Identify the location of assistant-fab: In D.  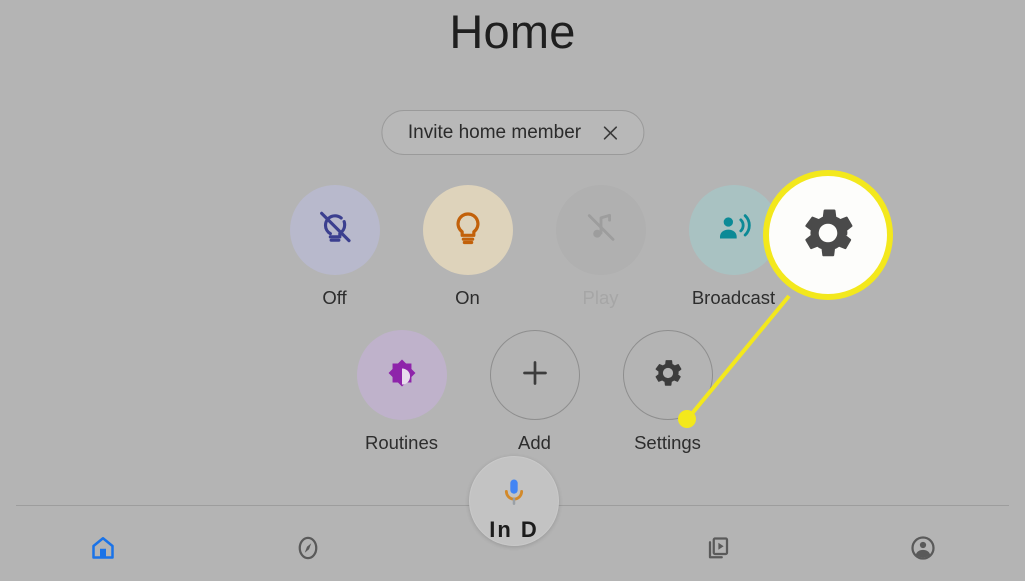
(514, 501).